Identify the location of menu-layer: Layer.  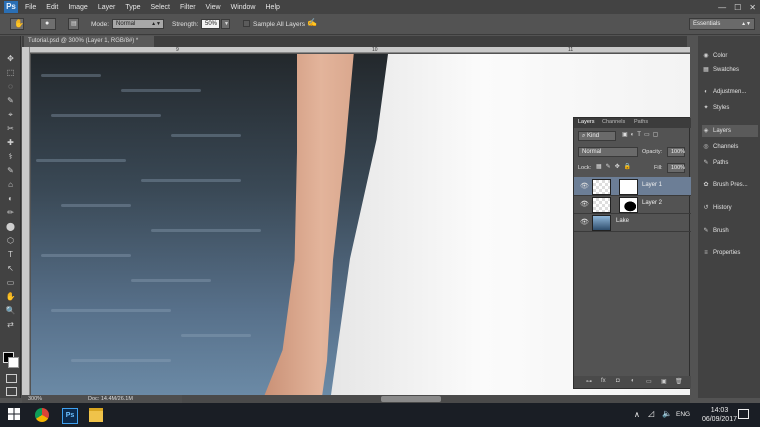
(107, 7).